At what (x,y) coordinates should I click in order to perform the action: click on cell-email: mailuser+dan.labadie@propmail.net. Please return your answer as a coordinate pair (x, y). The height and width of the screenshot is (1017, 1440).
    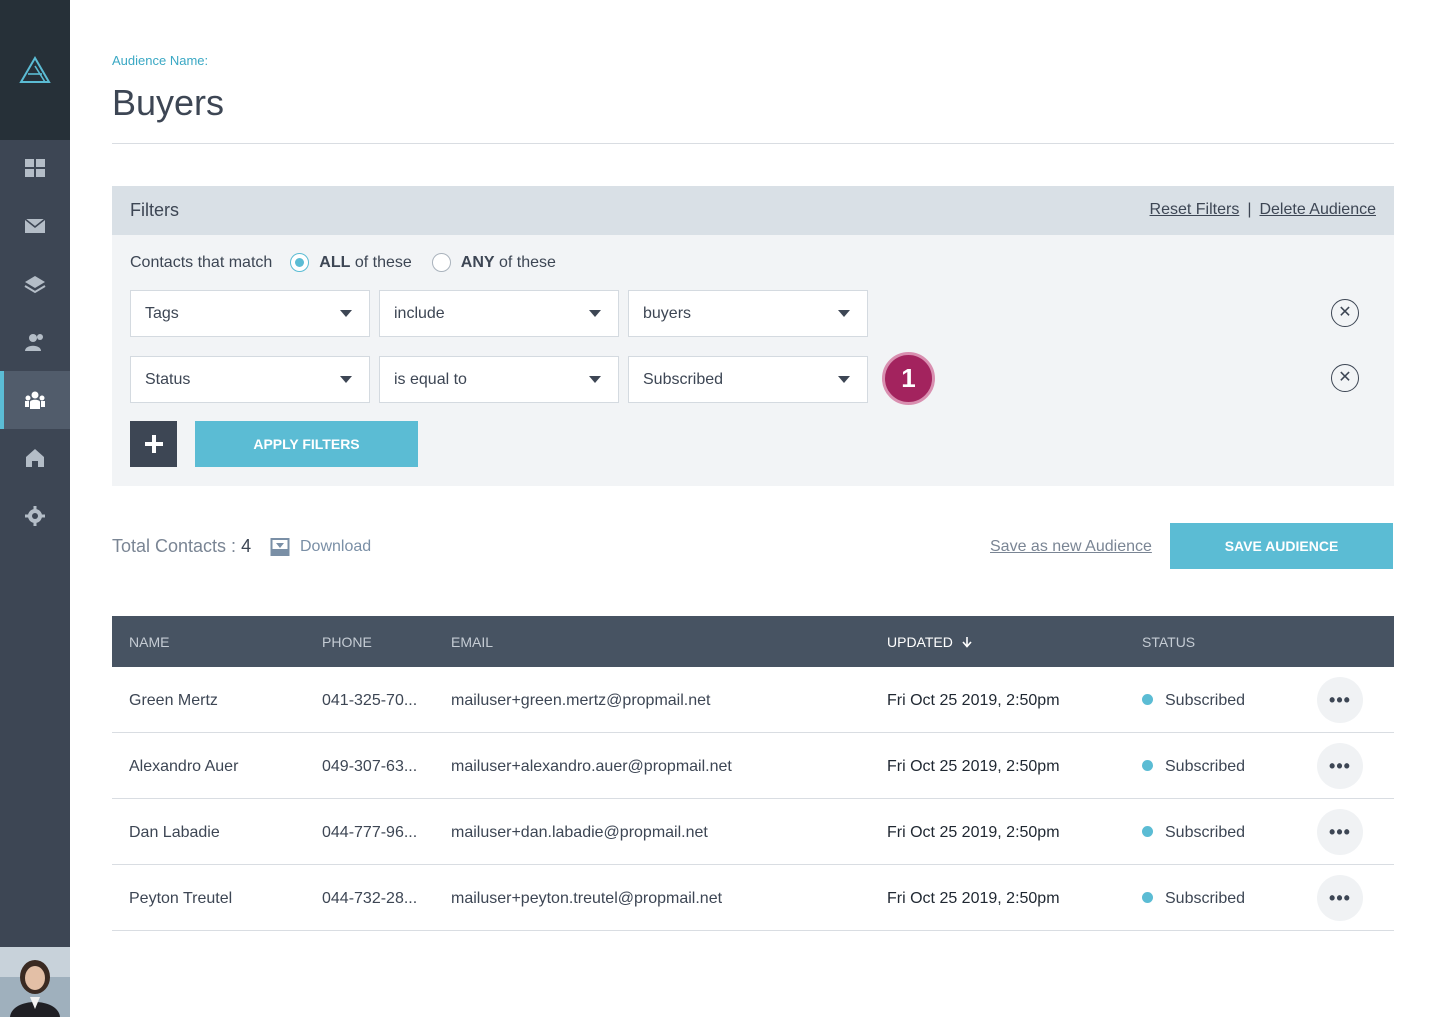
    Looking at the image, I should click on (579, 832).